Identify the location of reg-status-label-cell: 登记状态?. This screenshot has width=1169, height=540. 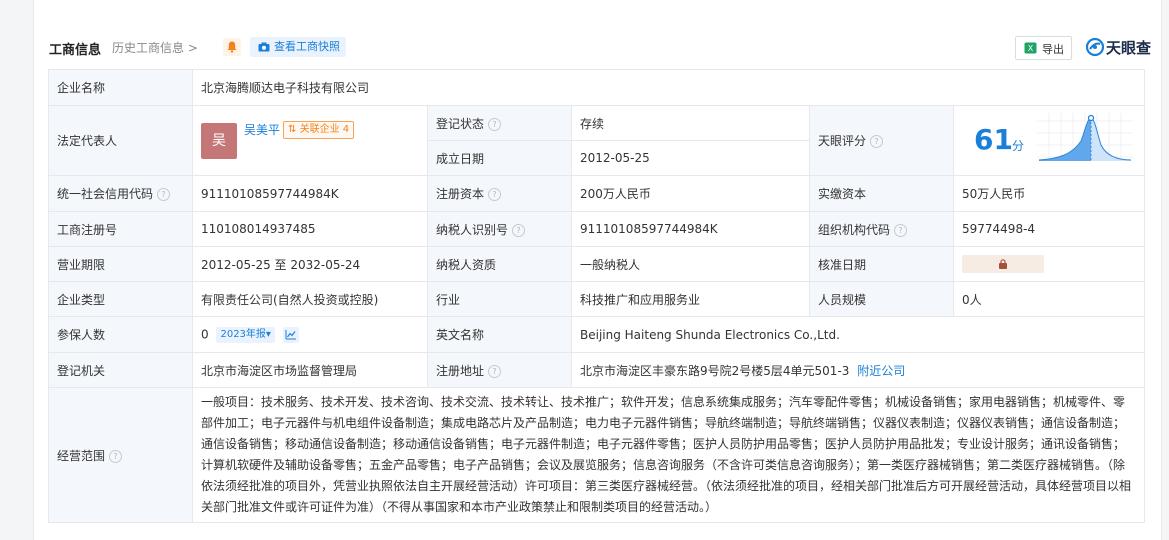
(499, 123).